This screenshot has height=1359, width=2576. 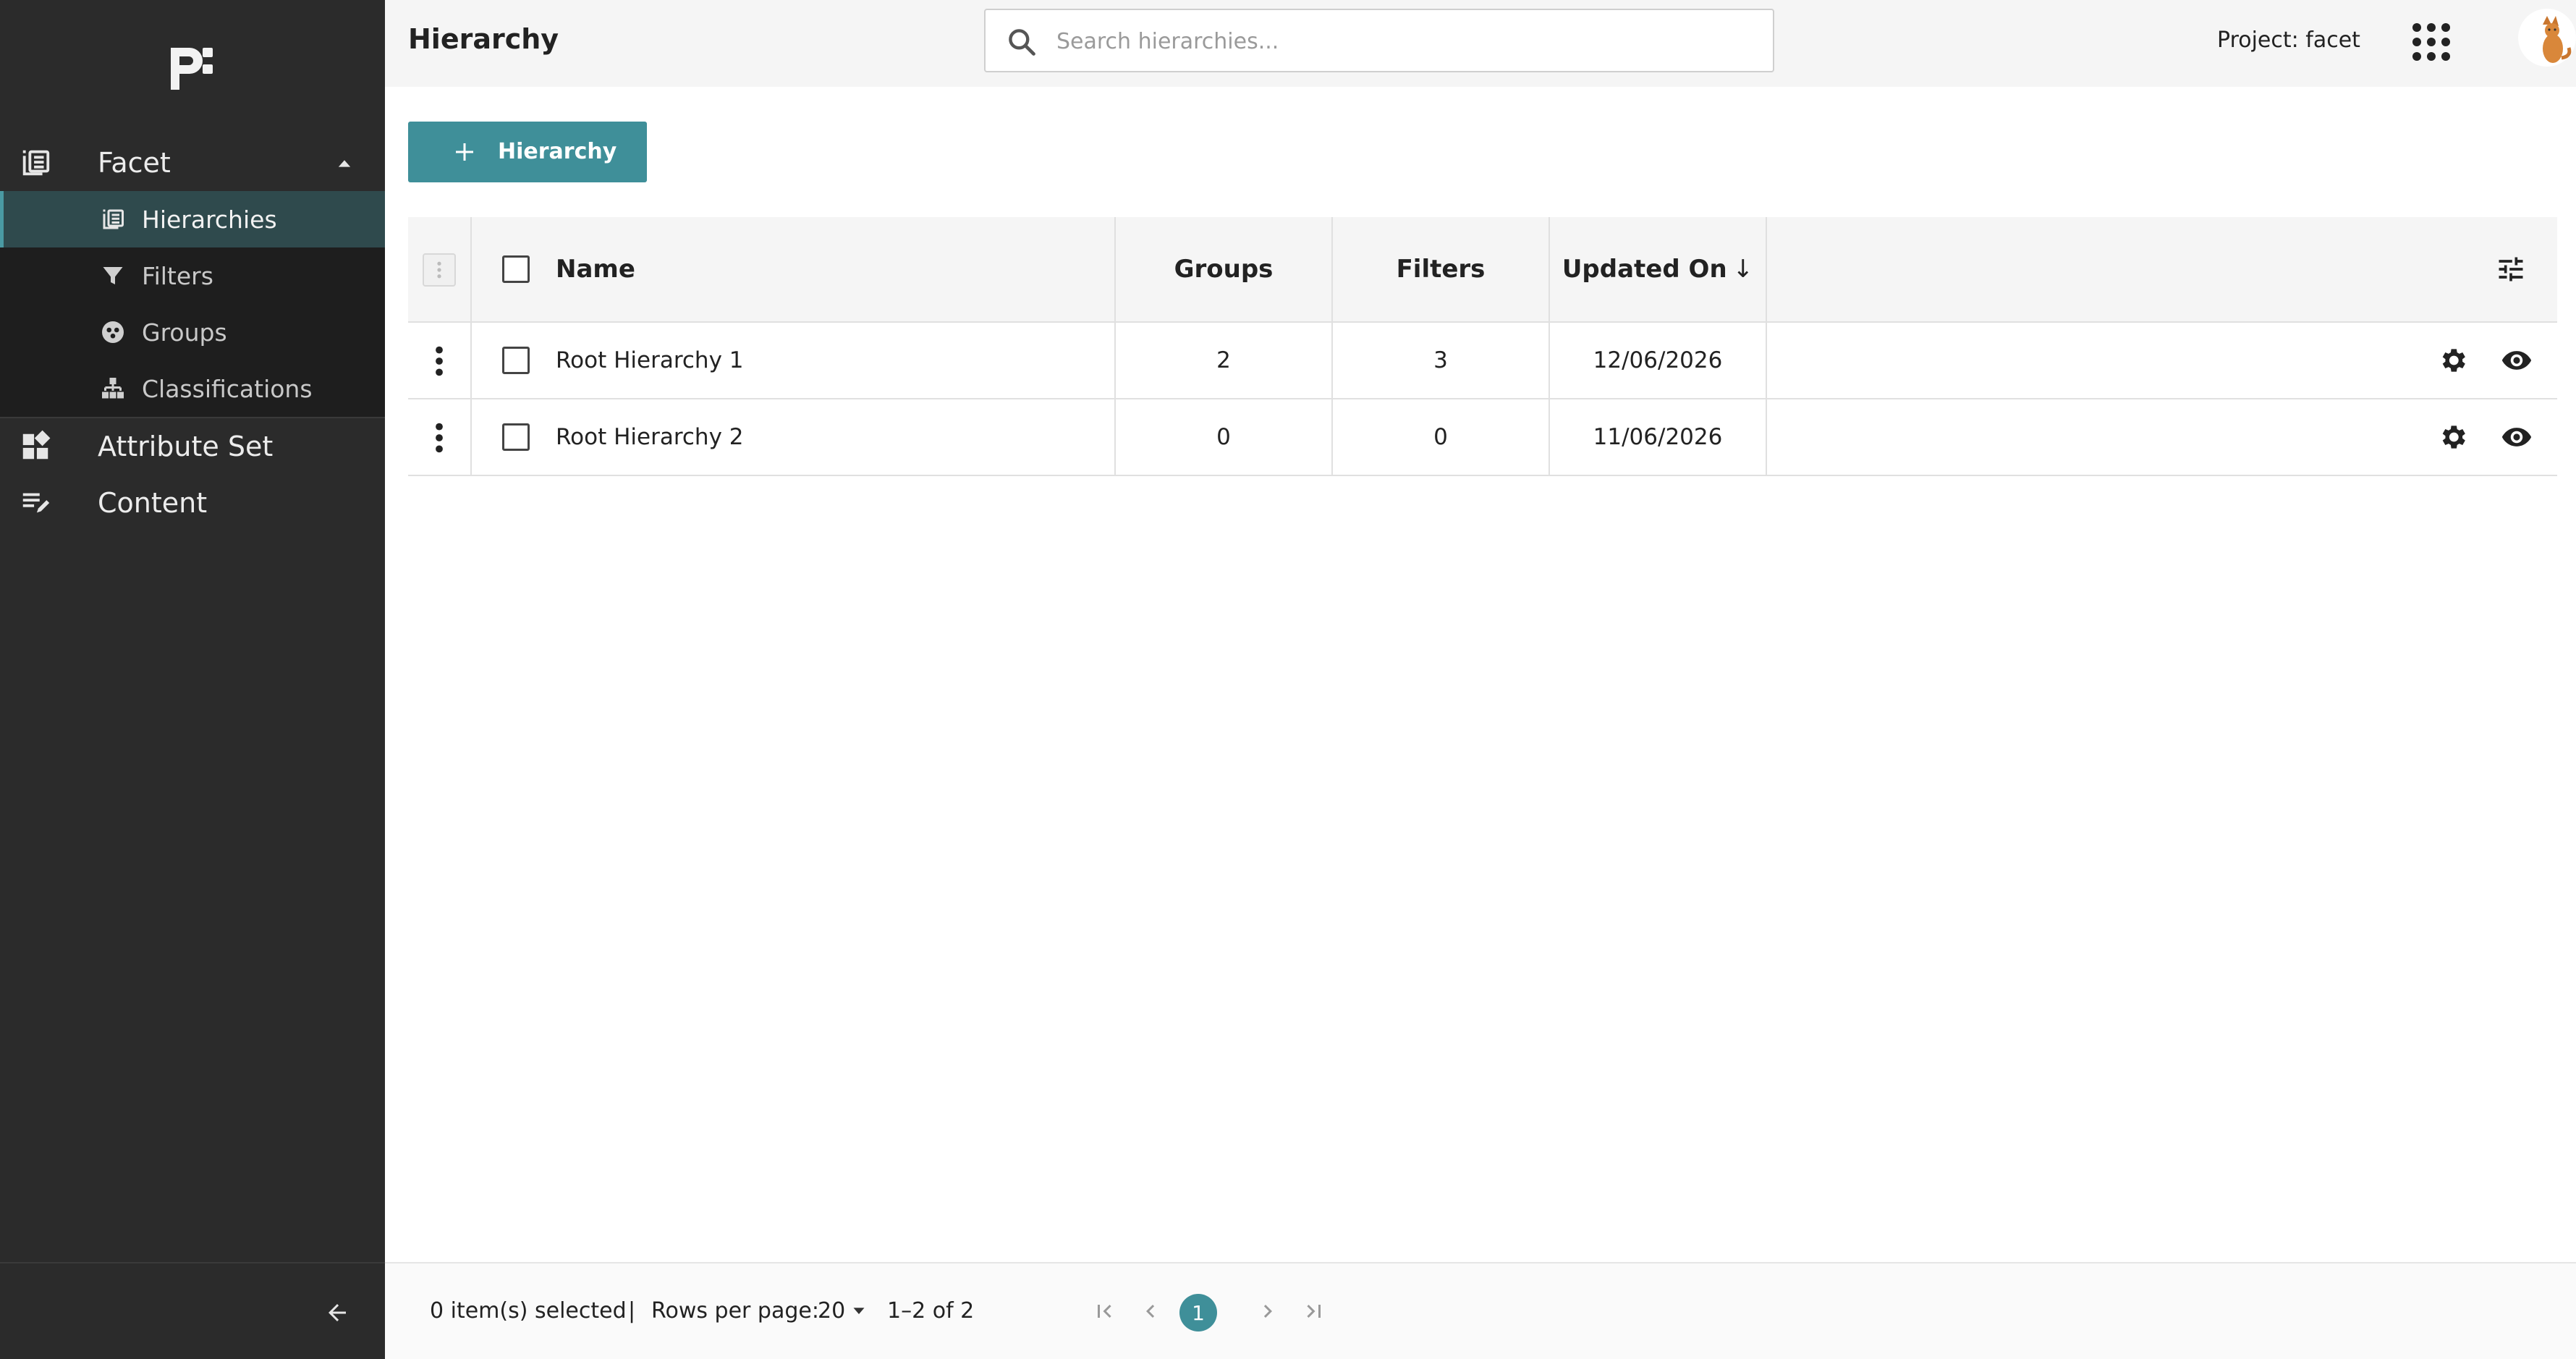 I want to click on add-button-label: Hierarchy, so click(x=557, y=151).